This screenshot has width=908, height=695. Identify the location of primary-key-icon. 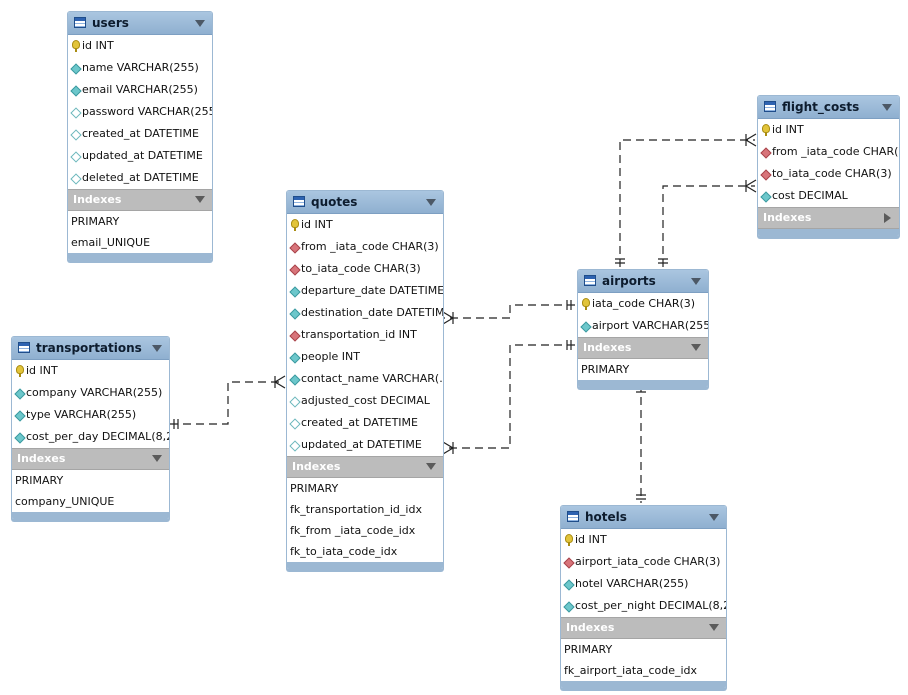
(569, 540).